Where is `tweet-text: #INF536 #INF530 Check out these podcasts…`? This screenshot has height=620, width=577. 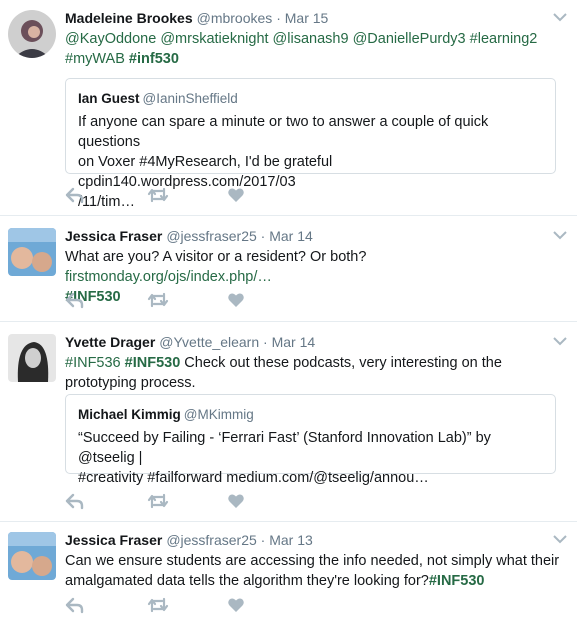
tweet-text: #INF536 #INF530 Check out these podcasts… is located at coordinates (315, 373).